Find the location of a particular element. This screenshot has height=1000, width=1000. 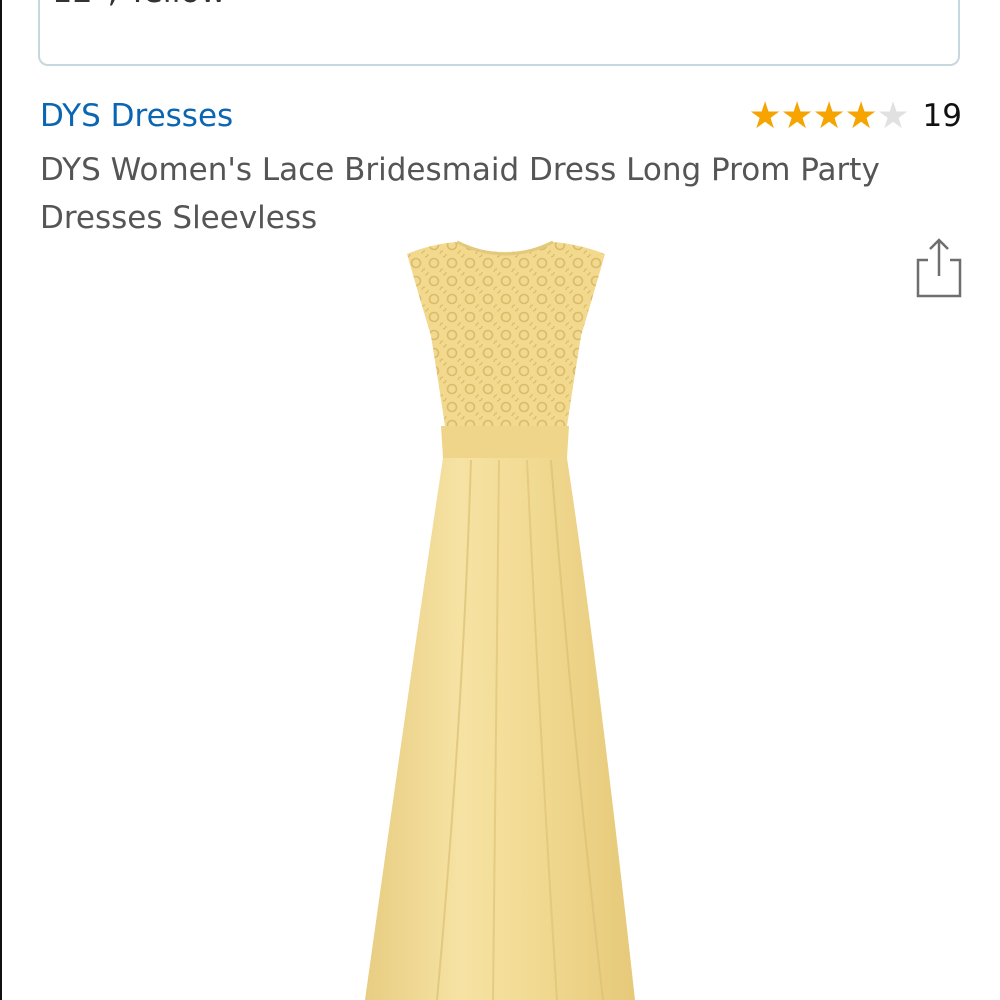

brand-link: DYS Dresses is located at coordinates (136, 116).